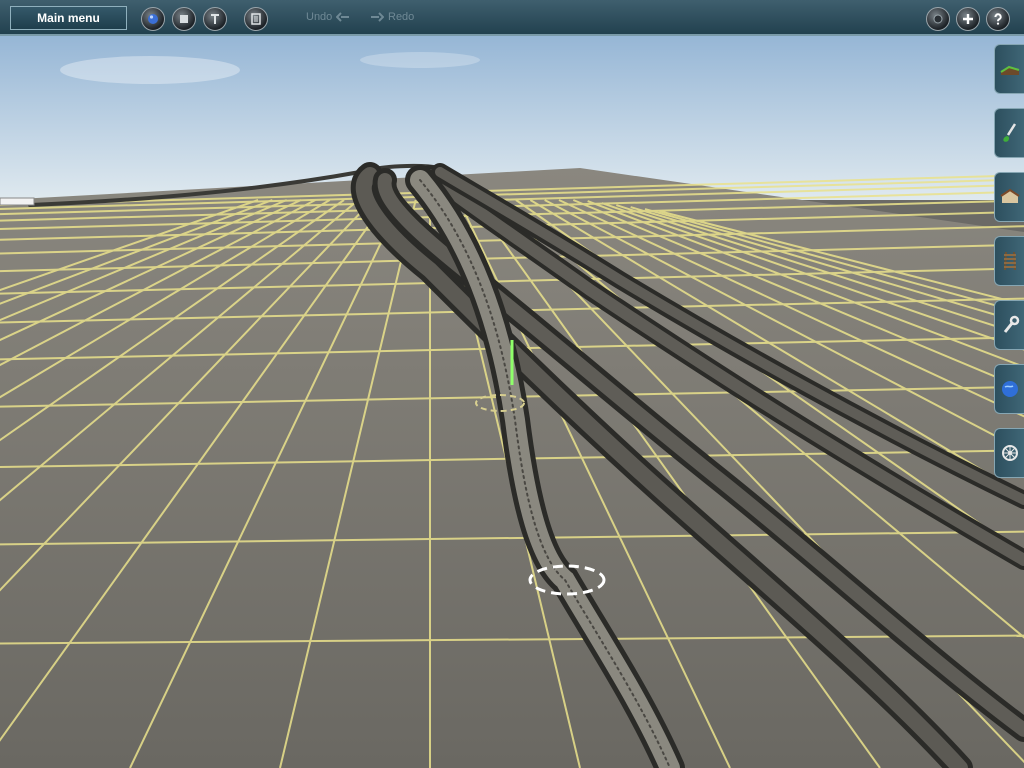 Image resolution: width=1024 pixels, height=768 pixels. Describe the element at coordinates (377, 17) in the screenshot. I see `redo-arrow-icon` at that location.